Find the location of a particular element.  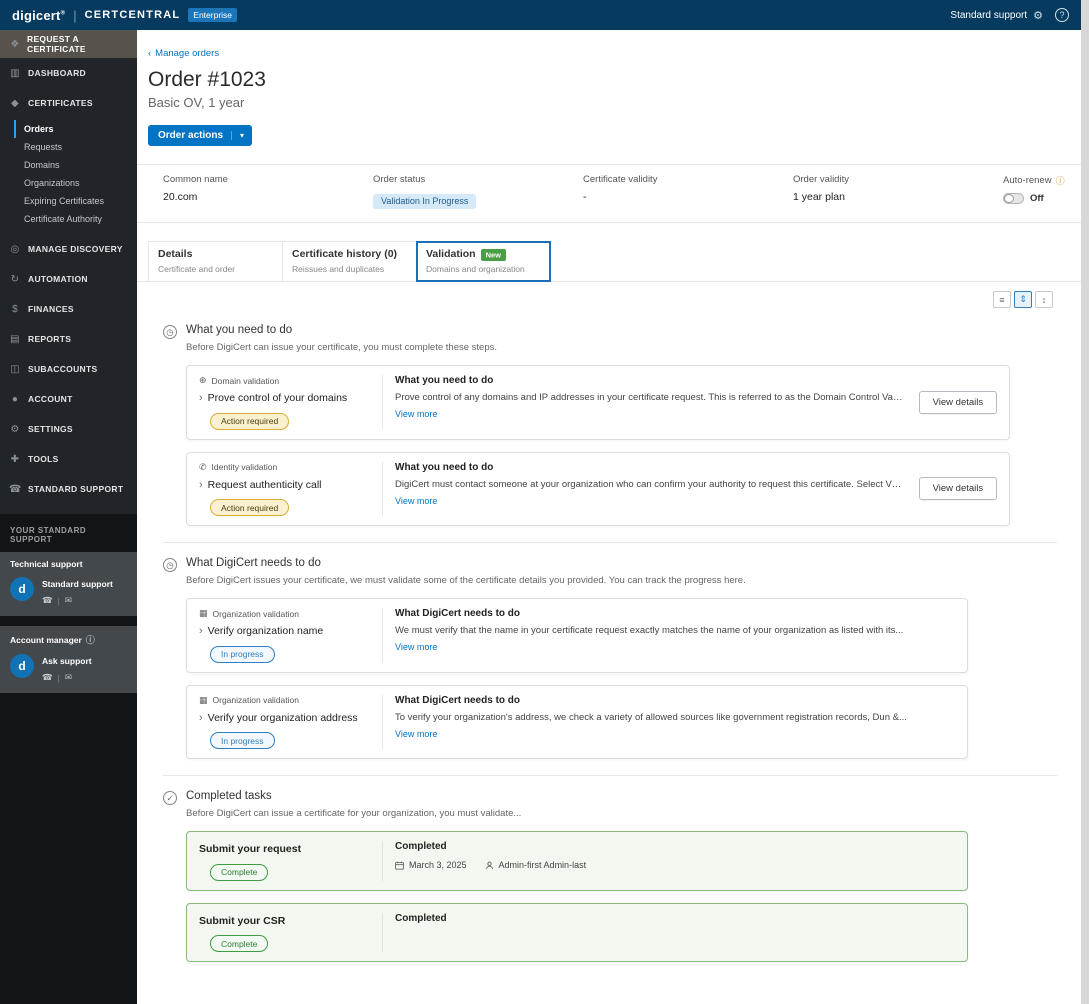

tab-sublabel: Reissues and duplicates is located at coordinates (338, 269).